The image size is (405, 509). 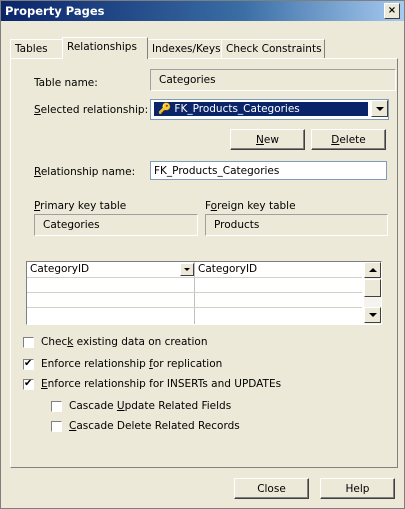 I want to click on foreign-key-table-value: Products, so click(x=296, y=225).